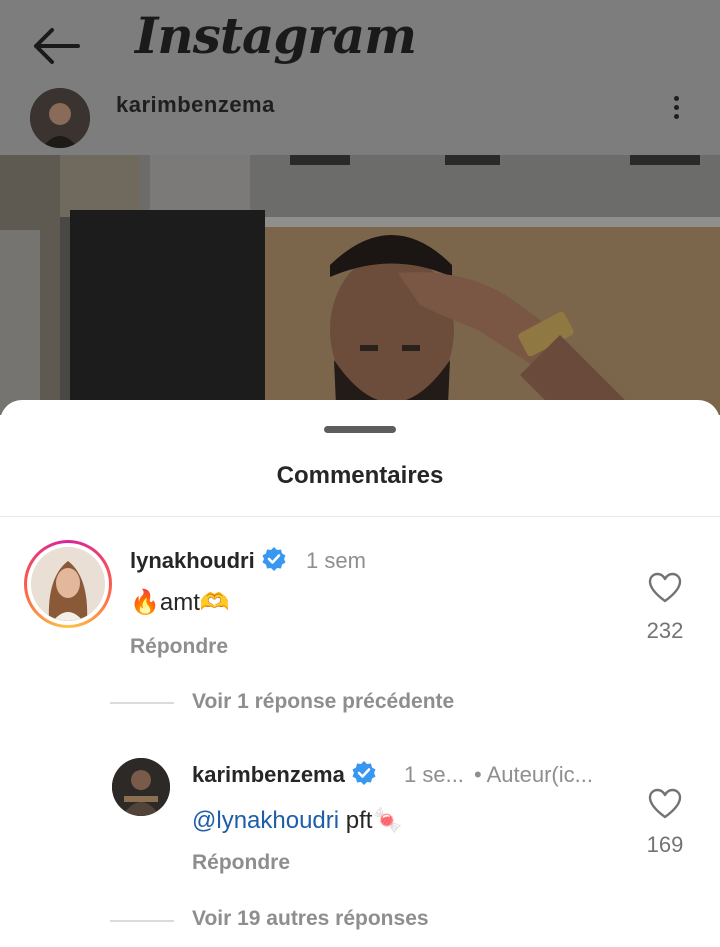 The width and height of the screenshot is (720, 947). Describe the element at coordinates (192, 560) in the screenshot. I see `comment-username-text: lynakhoudri` at that location.